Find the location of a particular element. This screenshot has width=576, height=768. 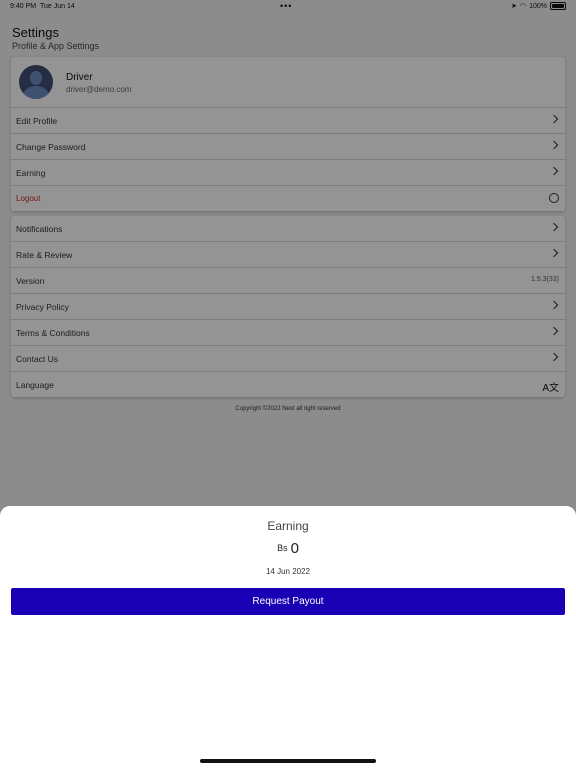

home-indicator is located at coordinates (288, 761).